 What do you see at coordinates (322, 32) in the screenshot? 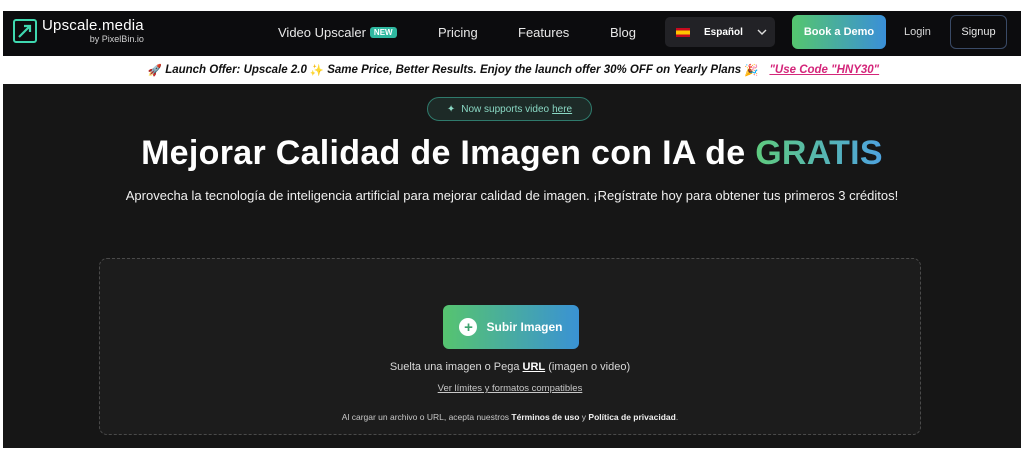
I see `nav-video-upscaler-label: Video Upscaler` at bounding box center [322, 32].